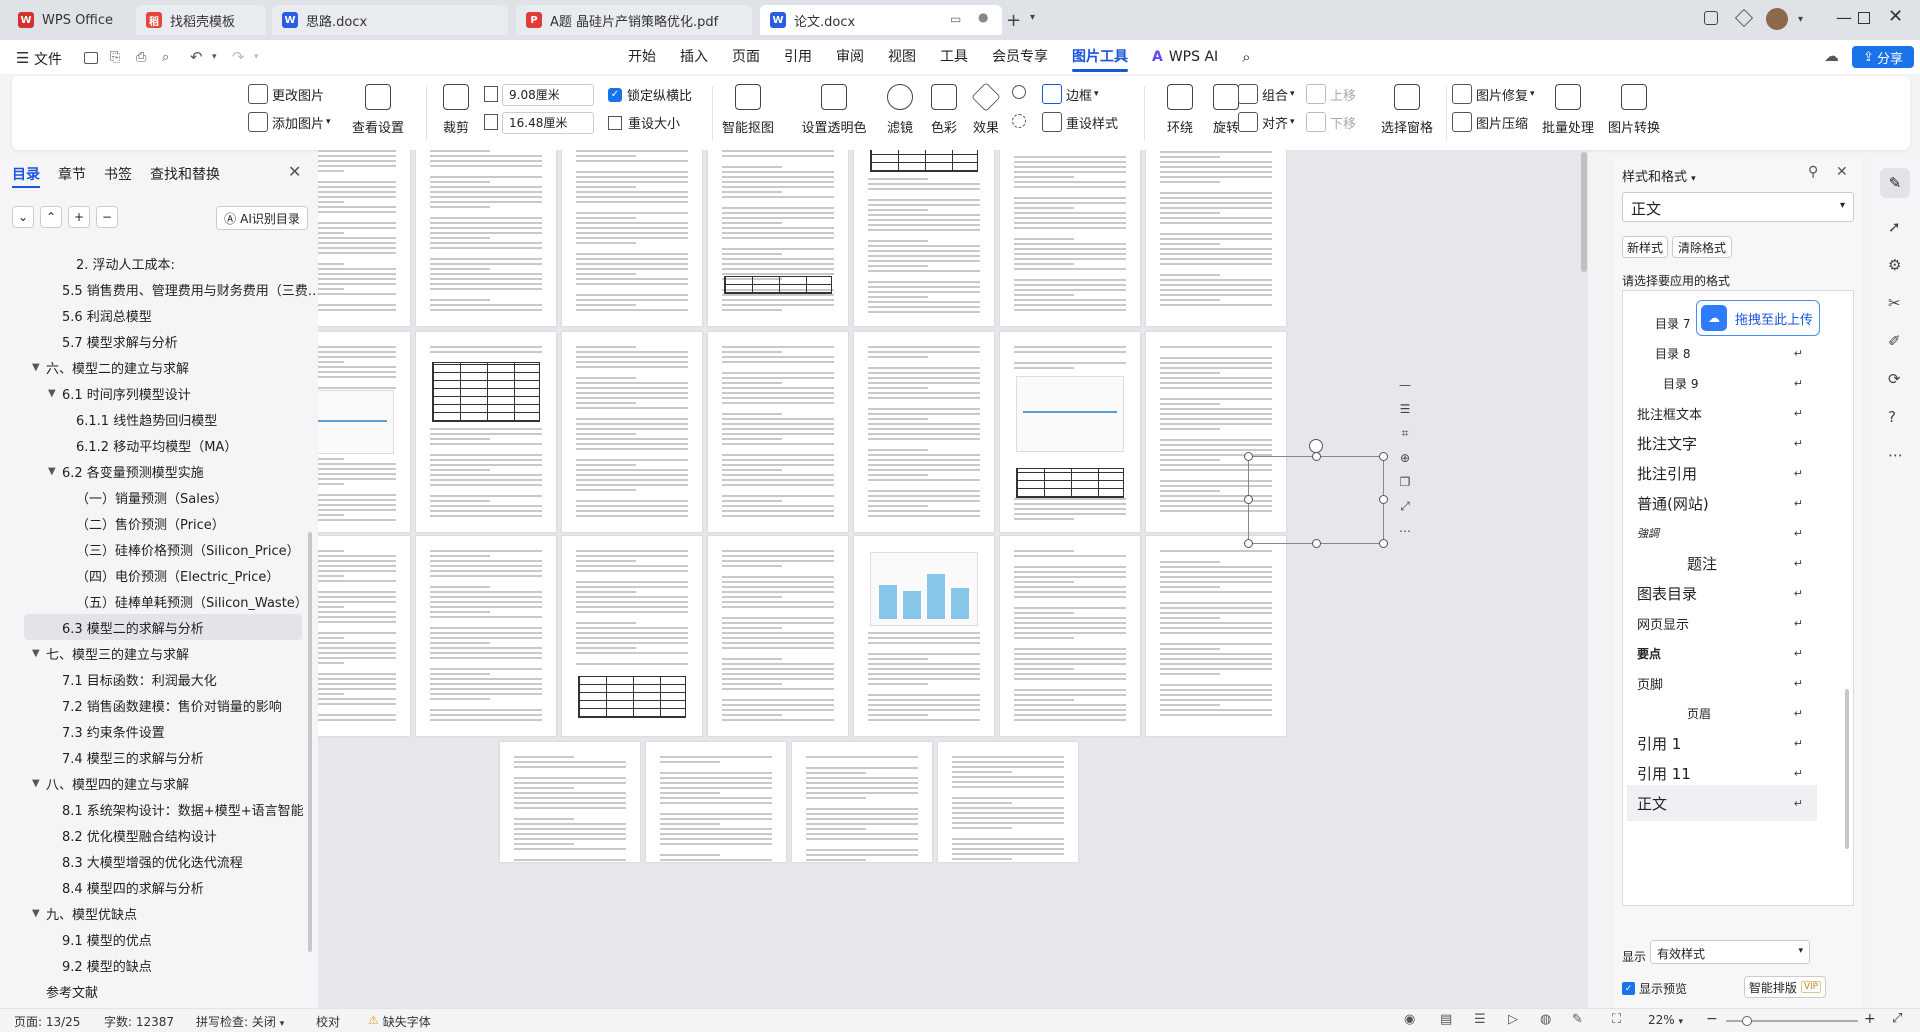 The width and height of the screenshot is (1920, 1032). I want to click on zoom-slider-thumb, so click(1747, 1021).